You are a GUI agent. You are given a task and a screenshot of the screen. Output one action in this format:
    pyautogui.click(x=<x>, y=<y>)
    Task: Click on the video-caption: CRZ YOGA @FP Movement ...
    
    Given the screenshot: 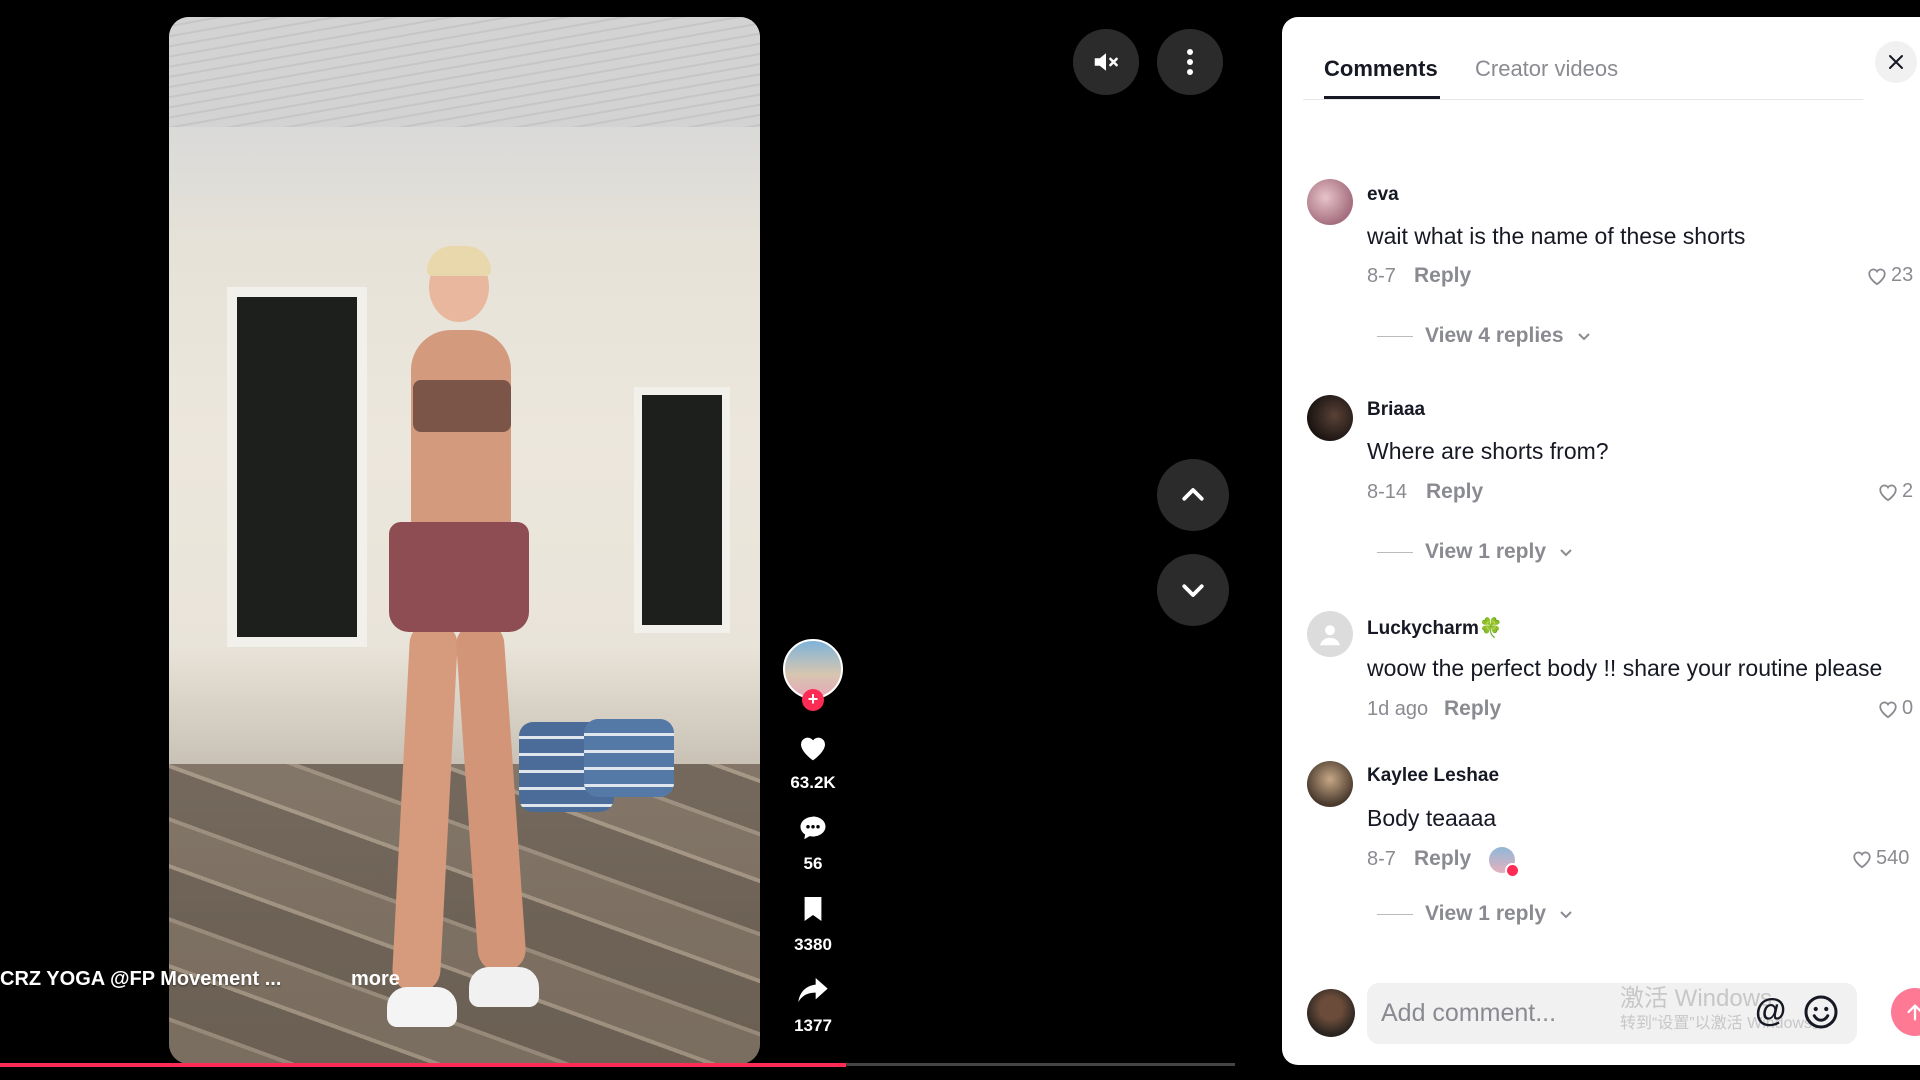 What is the action you would take?
    pyautogui.click(x=141, y=979)
    